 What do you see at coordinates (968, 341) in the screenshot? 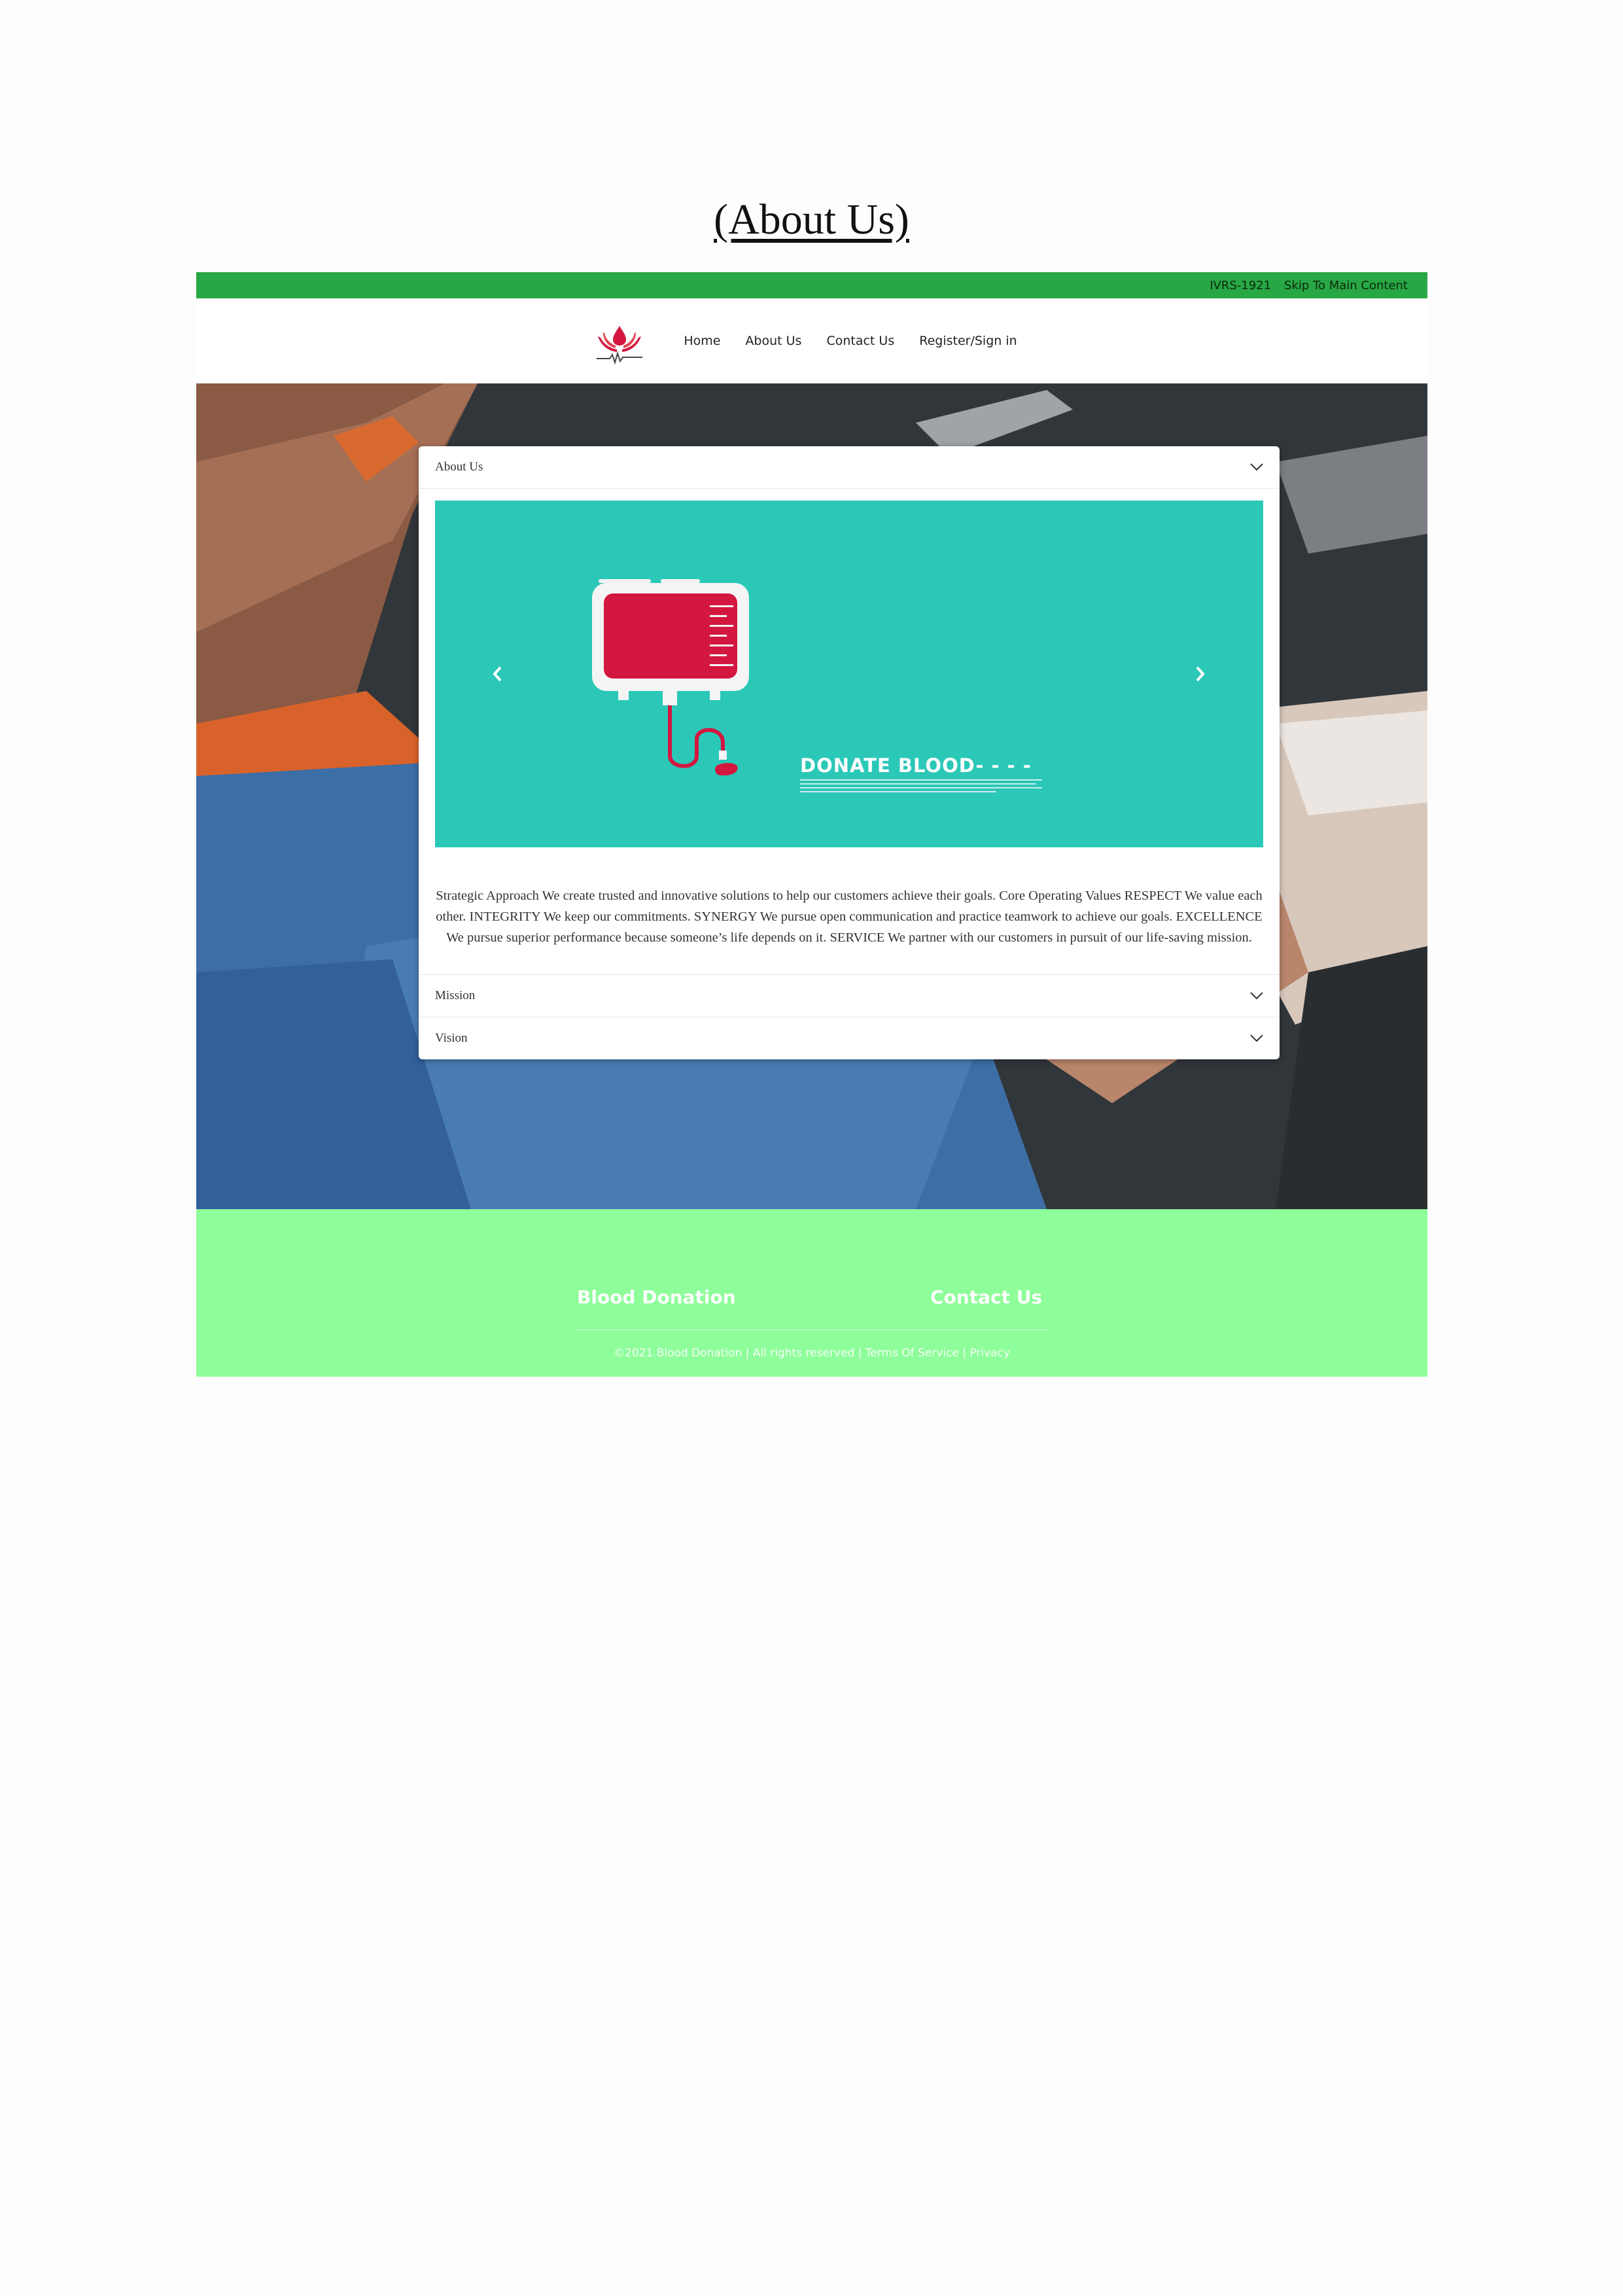
I see `nav-register-sign-in: Register/Sign in` at bounding box center [968, 341].